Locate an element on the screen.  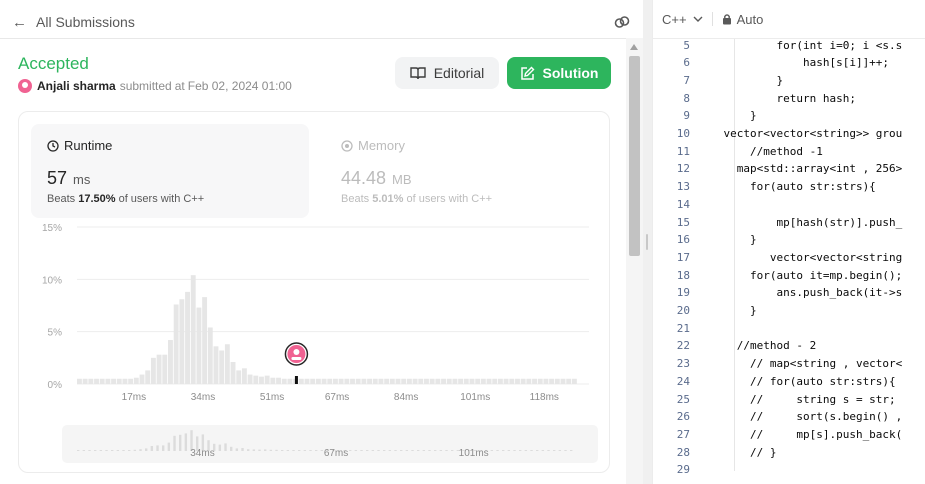
avatar-body is located at coordinates (296, 358).